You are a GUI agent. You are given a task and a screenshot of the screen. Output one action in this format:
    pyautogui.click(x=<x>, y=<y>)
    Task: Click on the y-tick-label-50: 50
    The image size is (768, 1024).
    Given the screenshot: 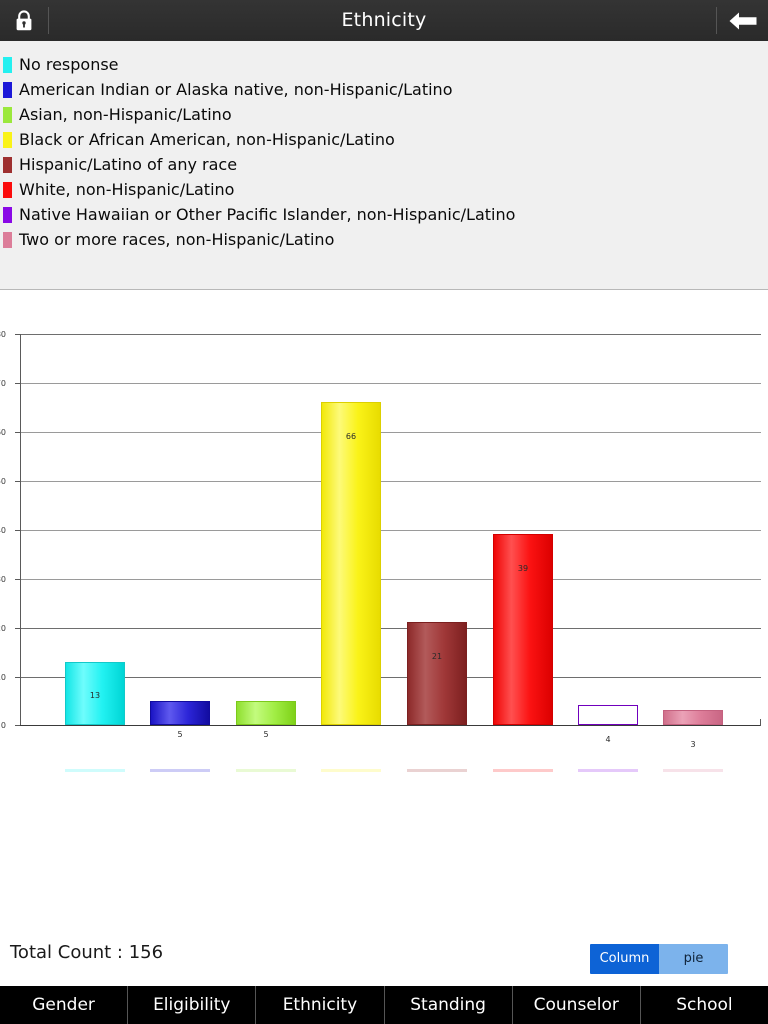 What is the action you would take?
    pyautogui.click(x=3, y=481)
    